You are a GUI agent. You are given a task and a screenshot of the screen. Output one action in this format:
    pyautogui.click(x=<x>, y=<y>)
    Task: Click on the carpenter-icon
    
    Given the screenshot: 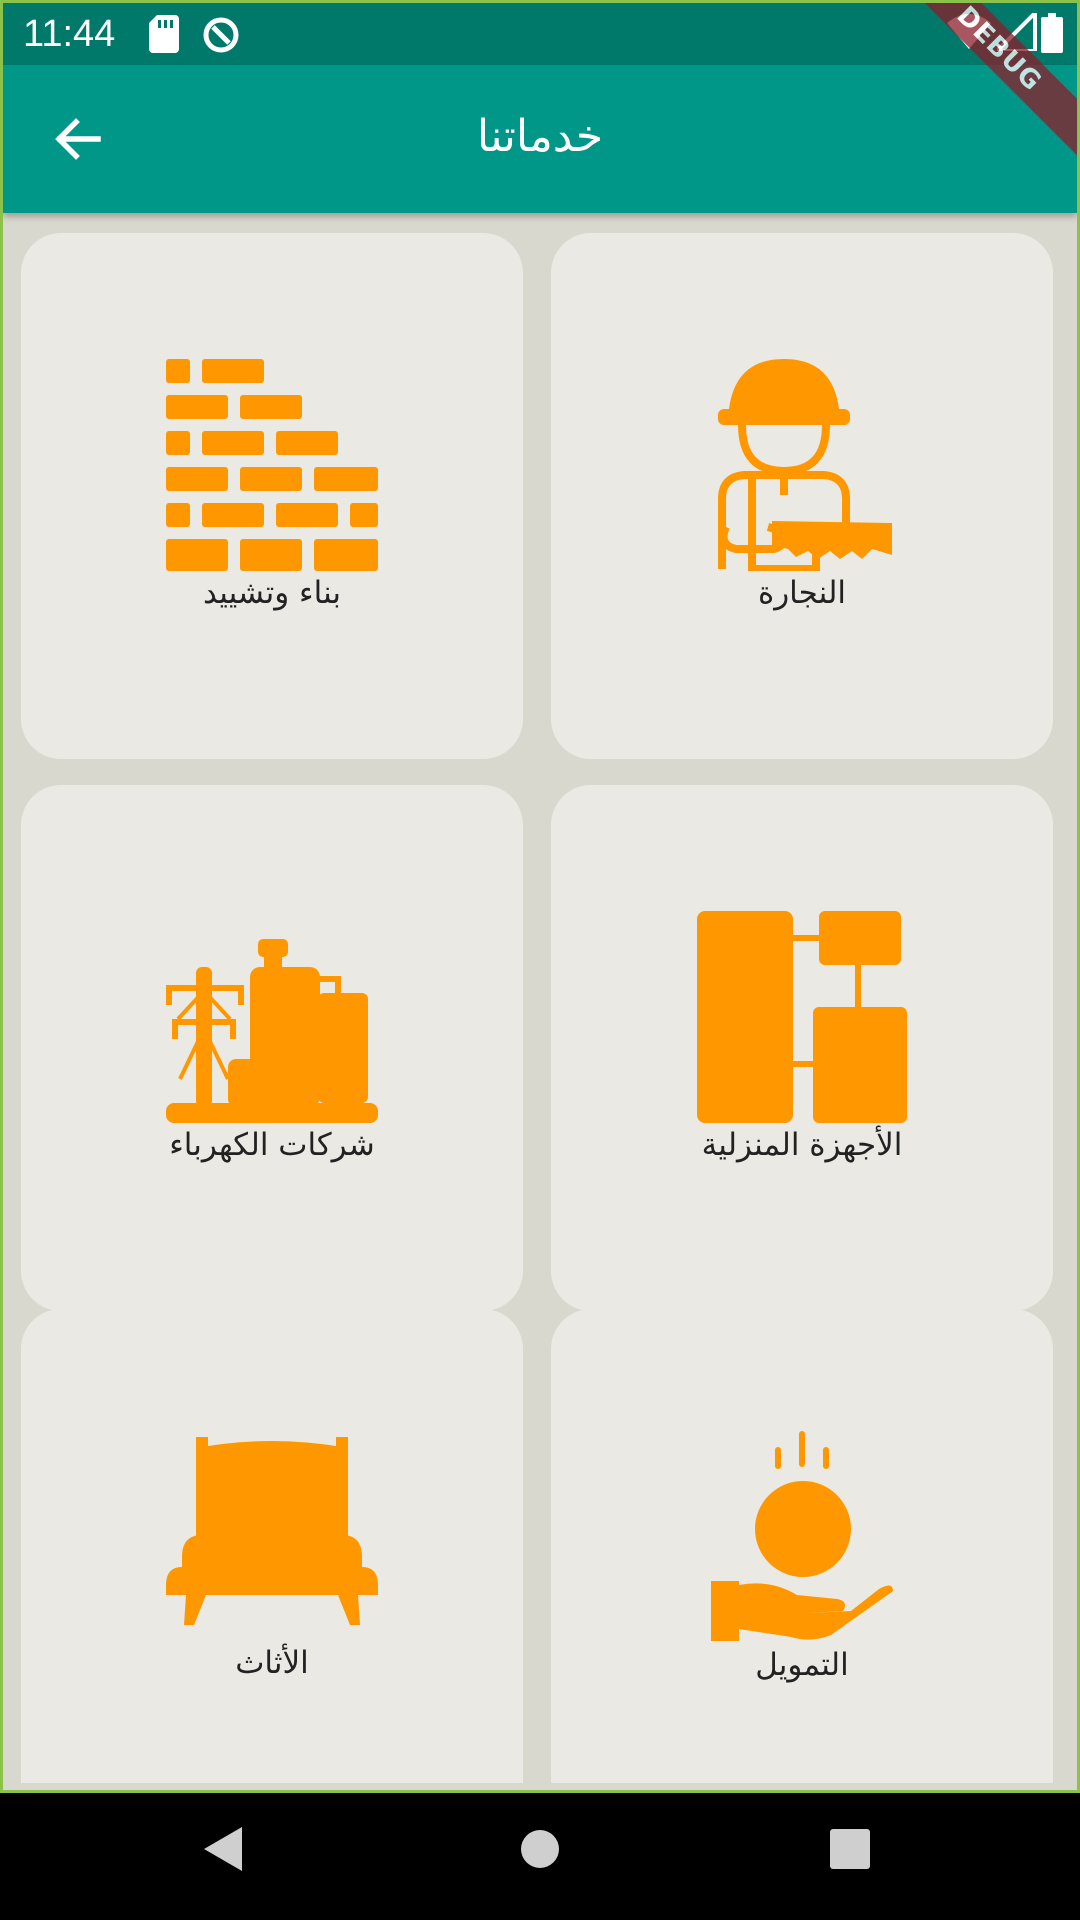 What is the action you would take?
    pyautogui.click(x=805, y=465)
    